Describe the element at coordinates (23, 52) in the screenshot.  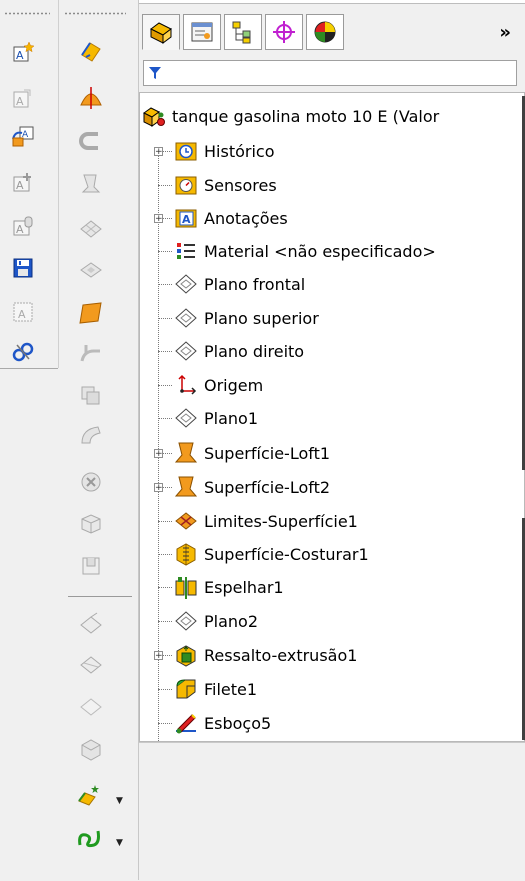
I see `annotation-star-icon: A` at that location.